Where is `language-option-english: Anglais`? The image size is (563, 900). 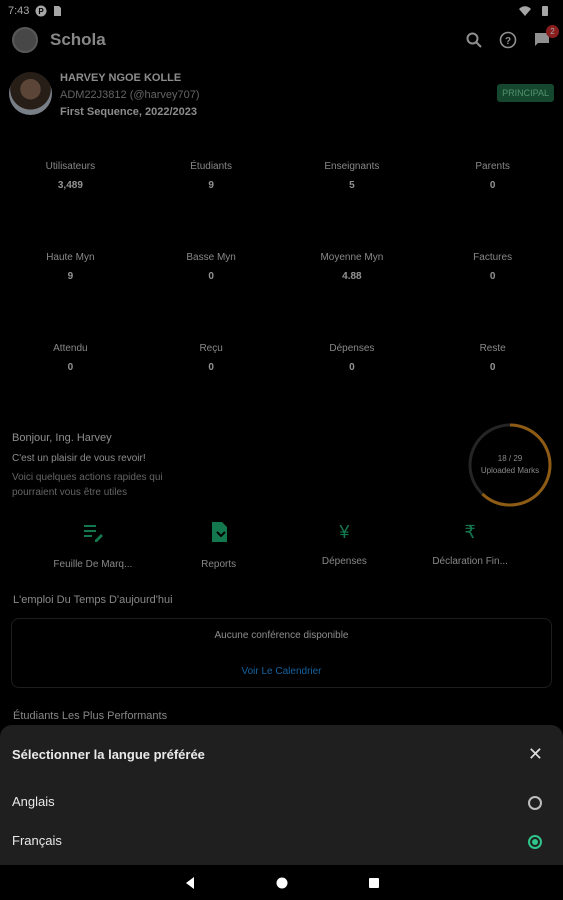 language-option-english: Anglais is located at coordinates (281, 802).